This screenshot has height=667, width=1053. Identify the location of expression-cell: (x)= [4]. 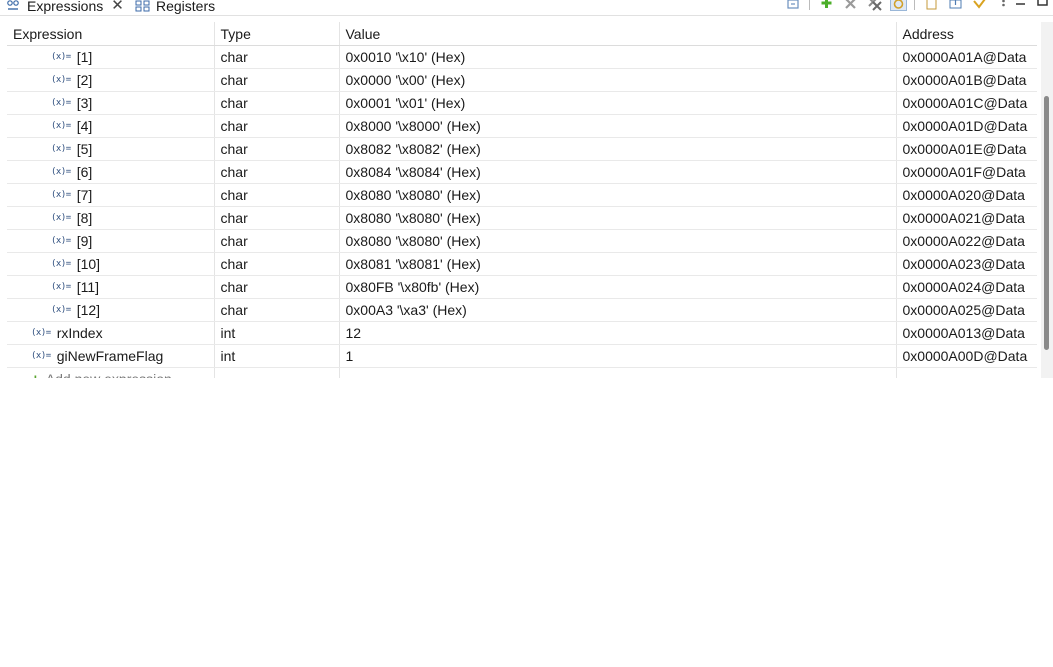
(111, 126).